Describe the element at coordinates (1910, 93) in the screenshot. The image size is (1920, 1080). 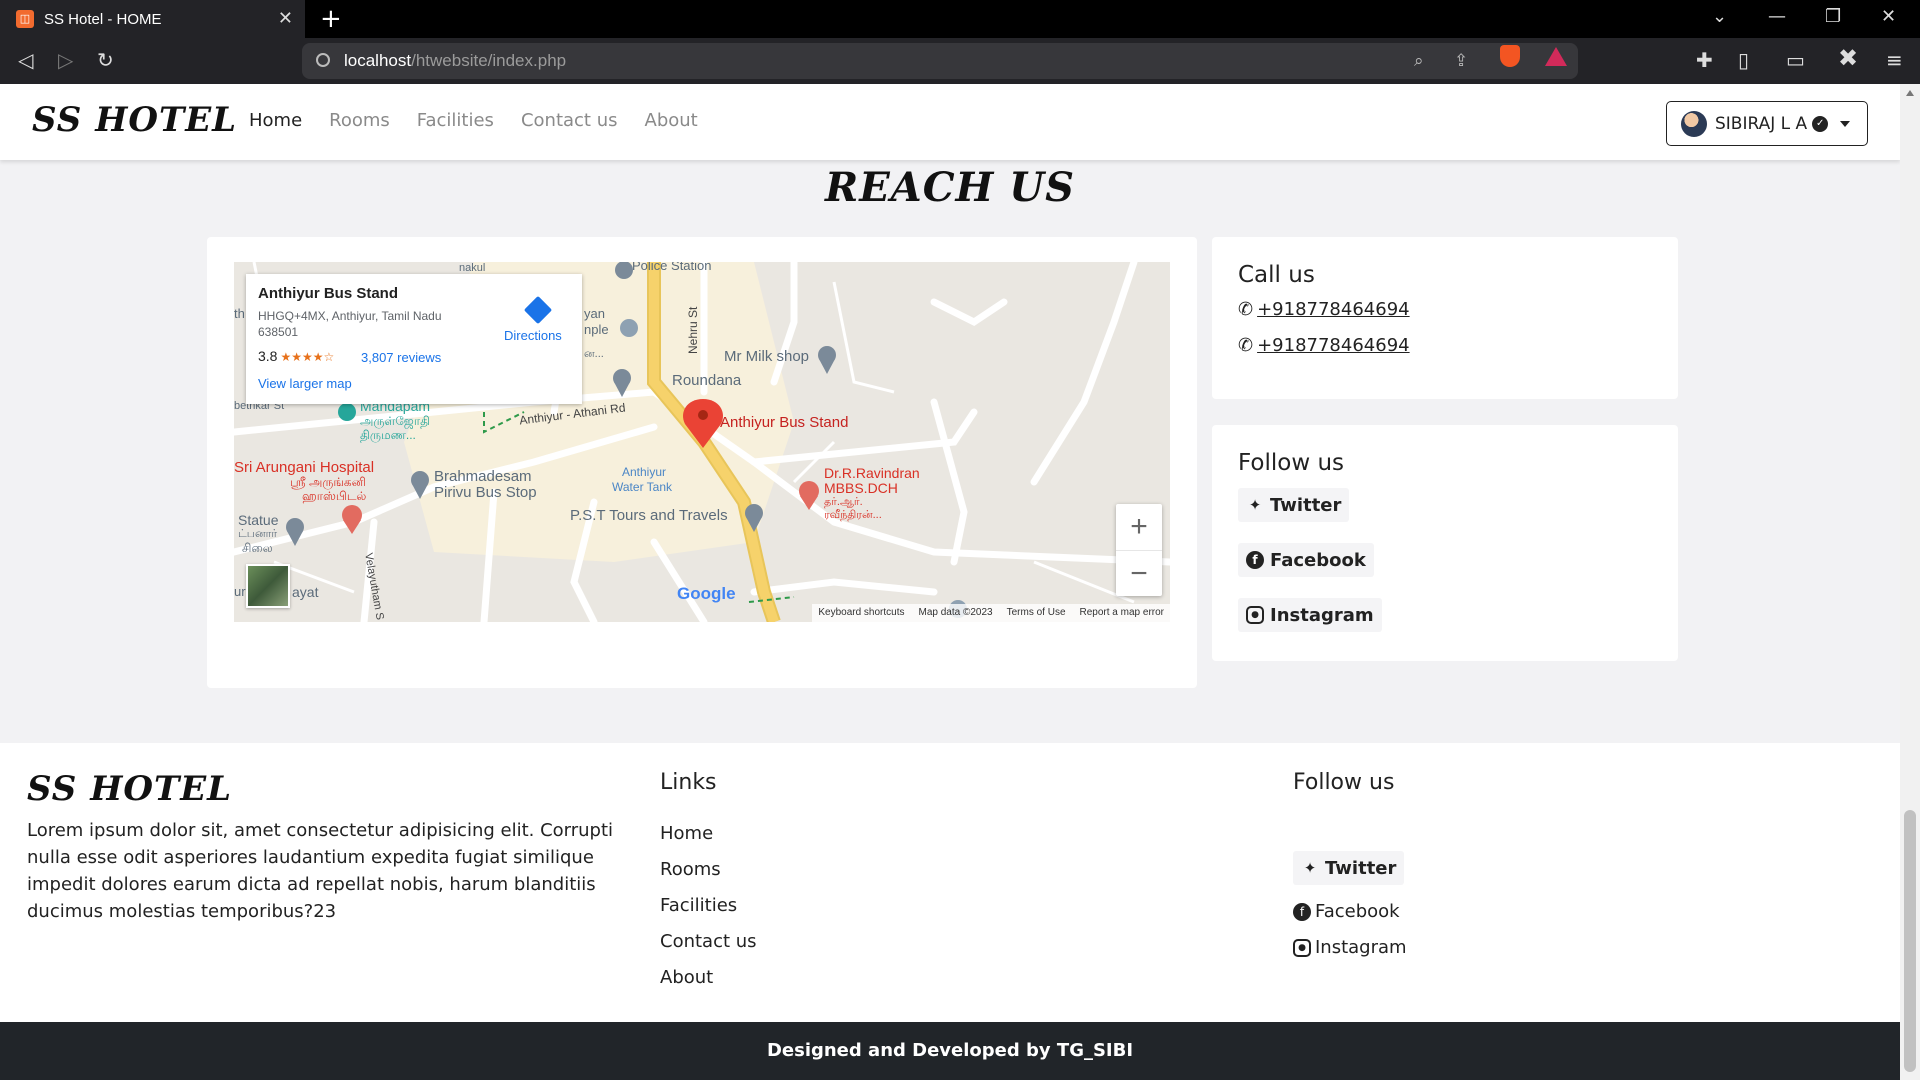
I see `scroll-up-icon` at that location.